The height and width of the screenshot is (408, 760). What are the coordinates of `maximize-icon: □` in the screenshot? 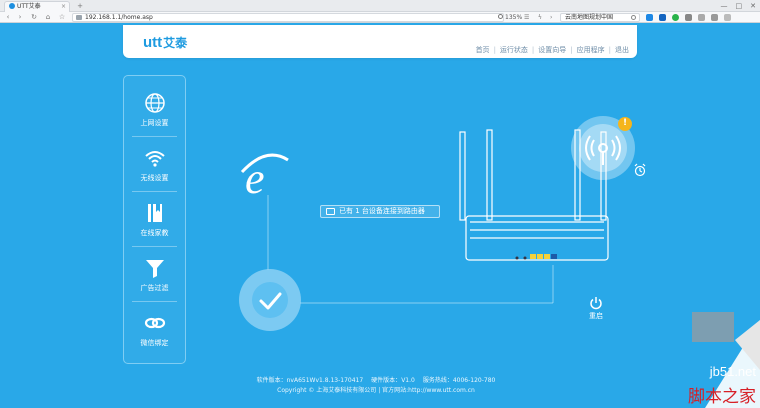 It's located at (739, 6).